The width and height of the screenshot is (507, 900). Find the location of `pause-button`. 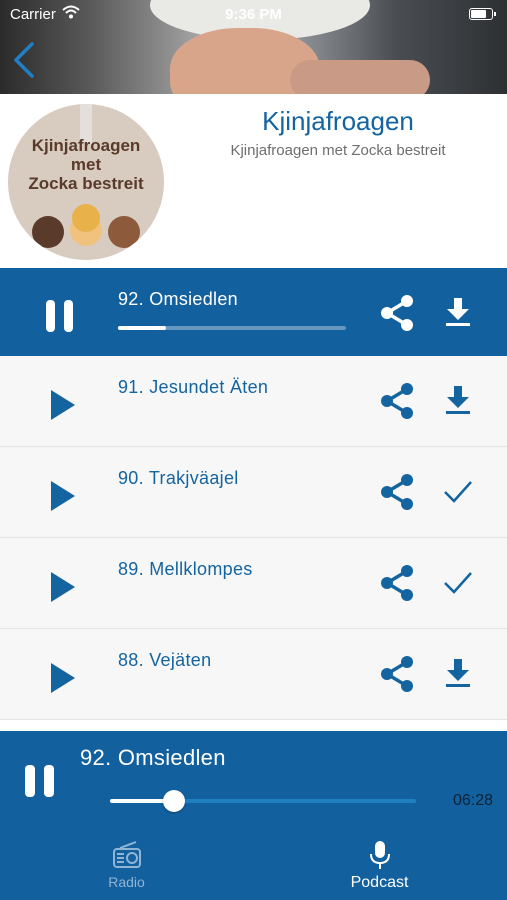

pause-button is located at coordinates (60, 316).